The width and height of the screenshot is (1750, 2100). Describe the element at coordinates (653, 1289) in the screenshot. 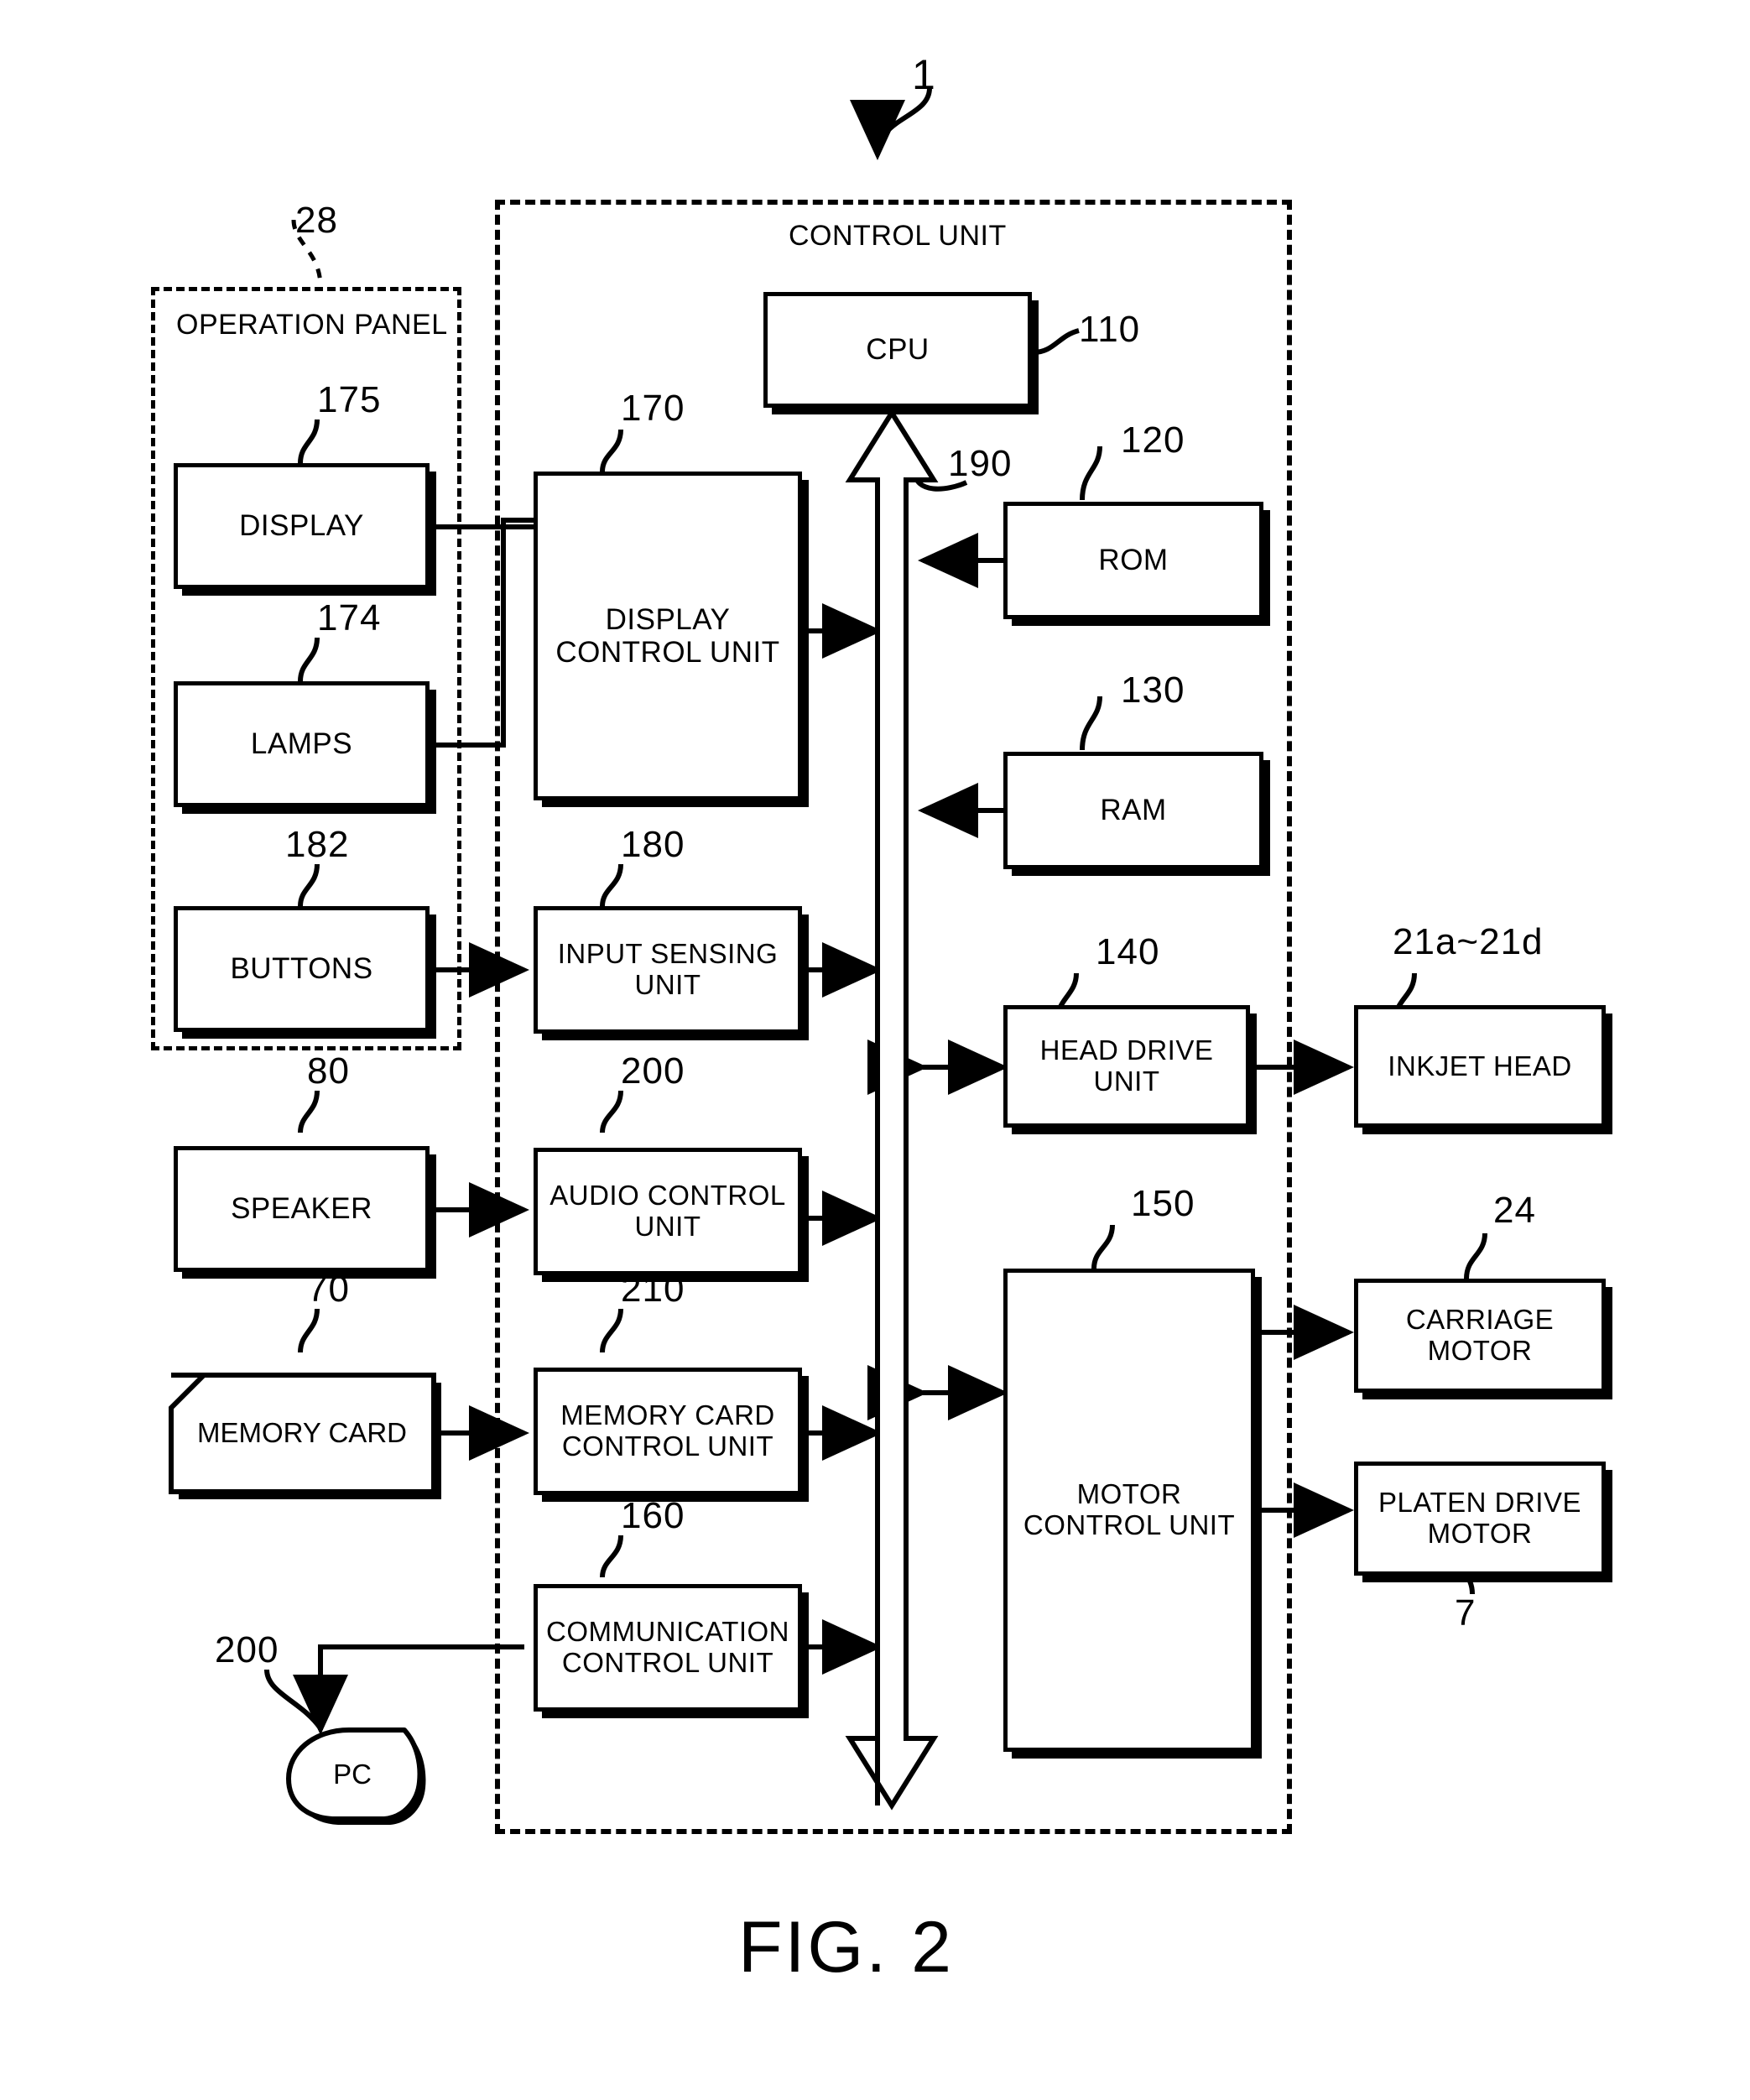

I see `numeral-210: 210` at that location.